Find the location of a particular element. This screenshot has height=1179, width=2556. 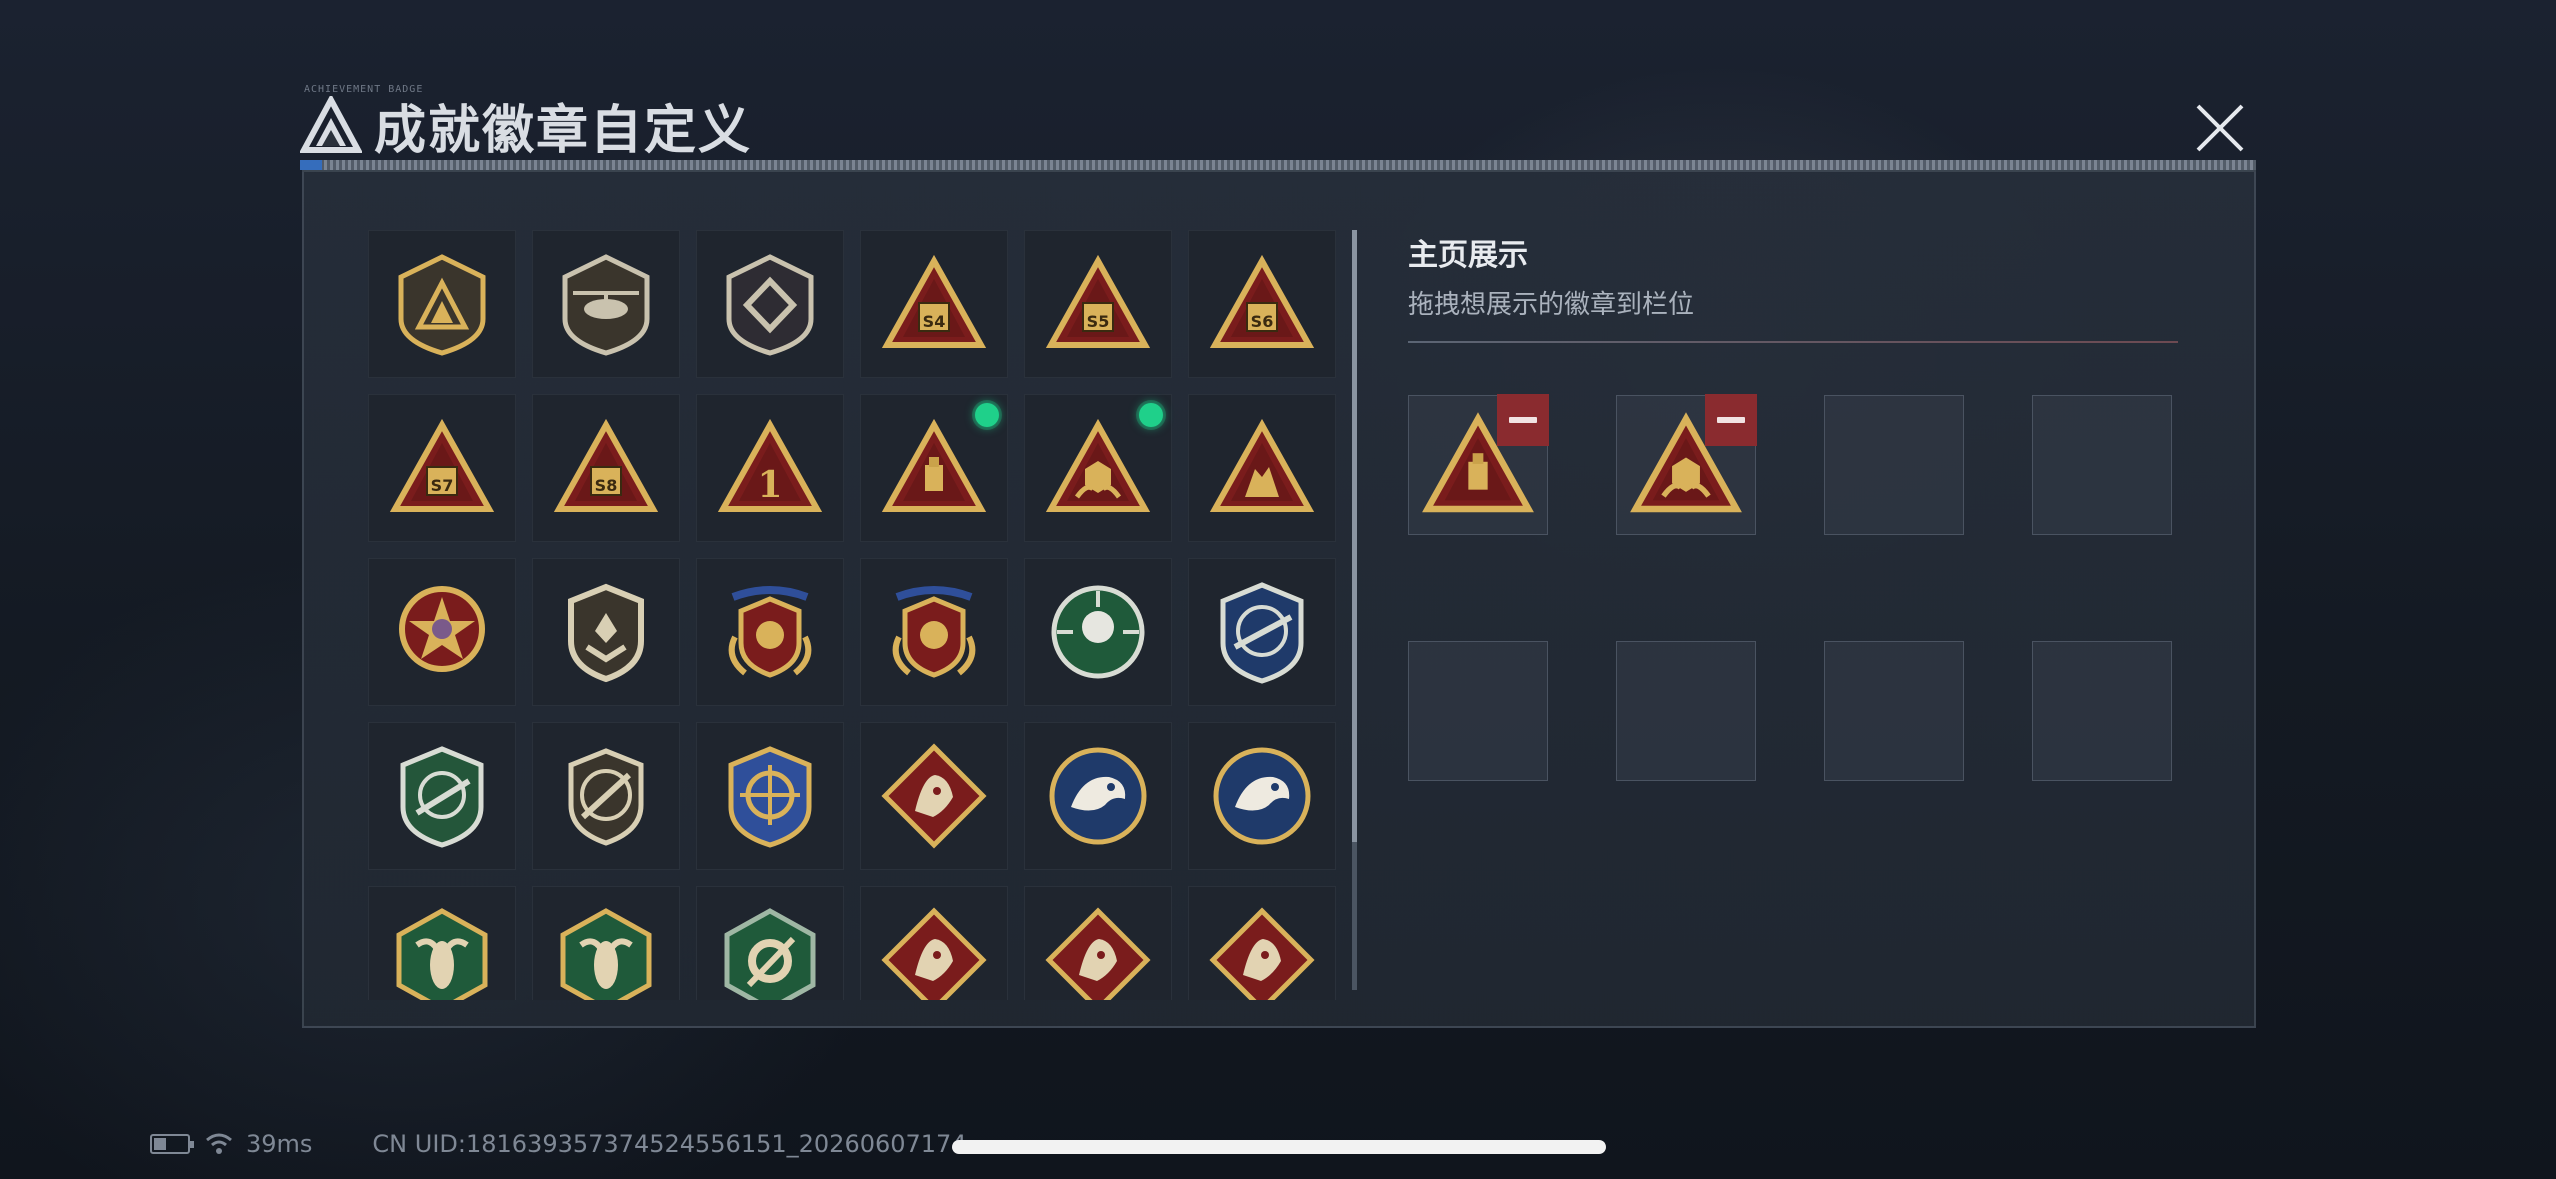

header-tag: ACHIEVEMENT BADGE is located at coordinates (364, 89).